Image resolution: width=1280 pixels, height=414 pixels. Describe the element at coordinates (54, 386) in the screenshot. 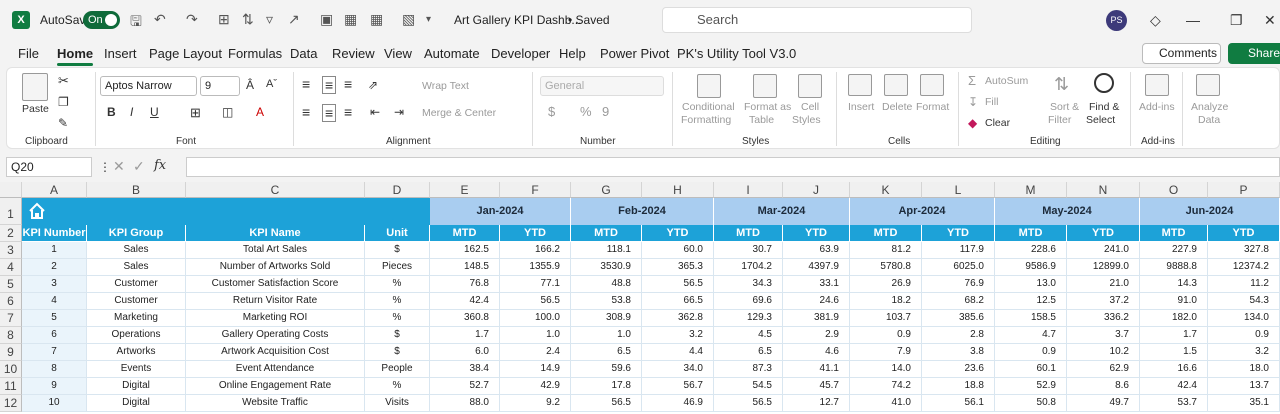

I see `table-cell: 9` at that location.